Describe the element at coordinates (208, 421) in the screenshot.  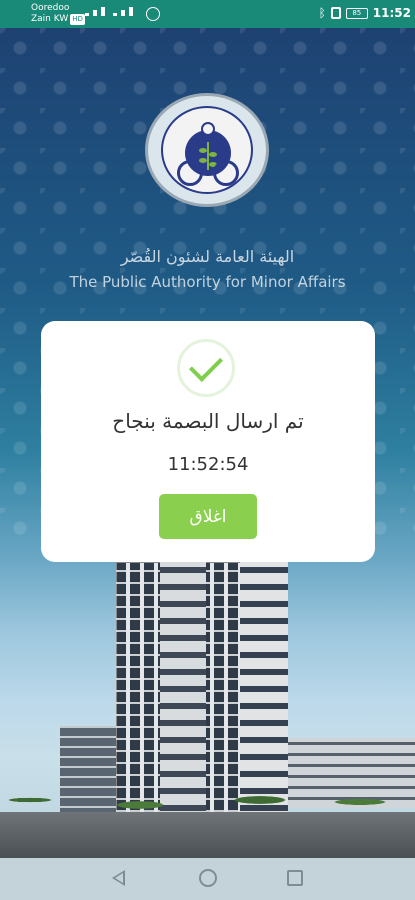
I see `dialog-message: تم ارسال البصمة بنجاح` at that location.